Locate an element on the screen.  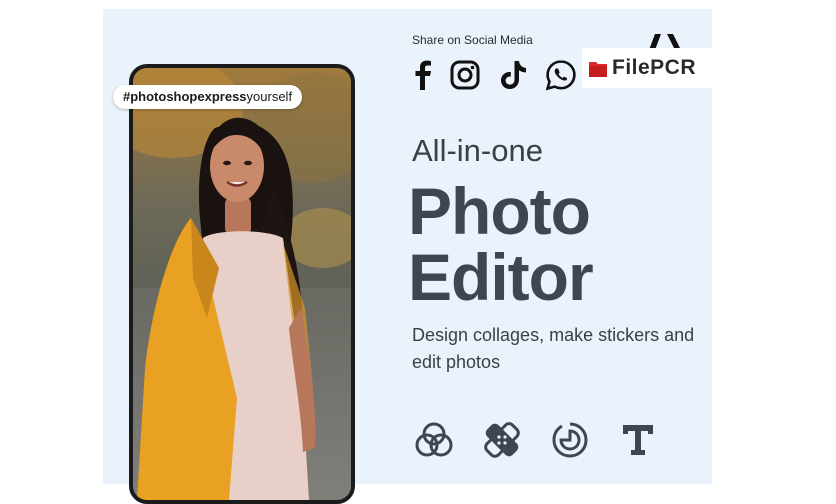
top-mask is located at coordinates (458, 4).